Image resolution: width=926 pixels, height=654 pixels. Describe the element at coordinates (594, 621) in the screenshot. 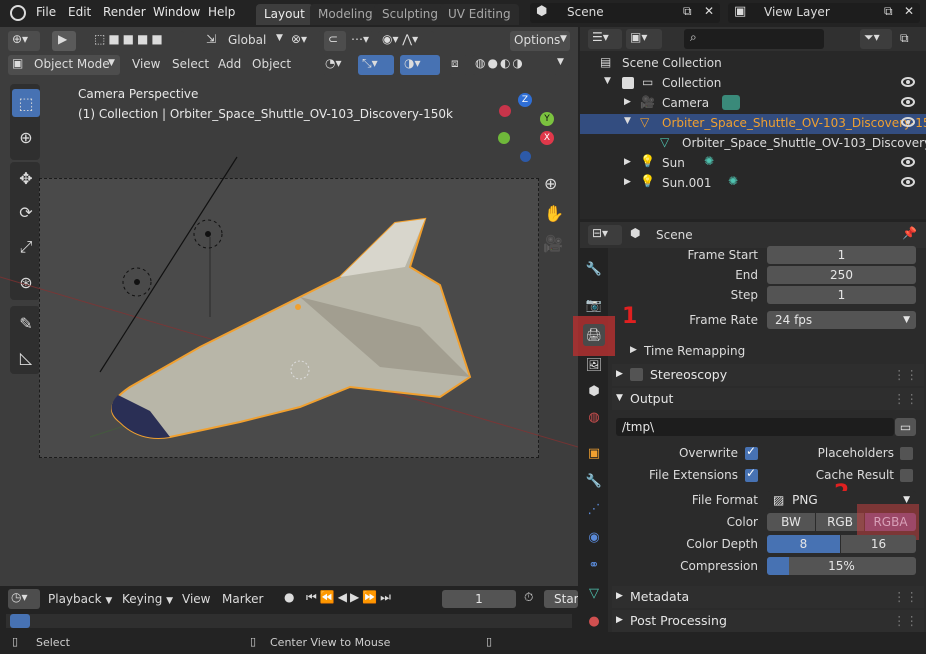

I see `material-tab-icon: ●` at that location.